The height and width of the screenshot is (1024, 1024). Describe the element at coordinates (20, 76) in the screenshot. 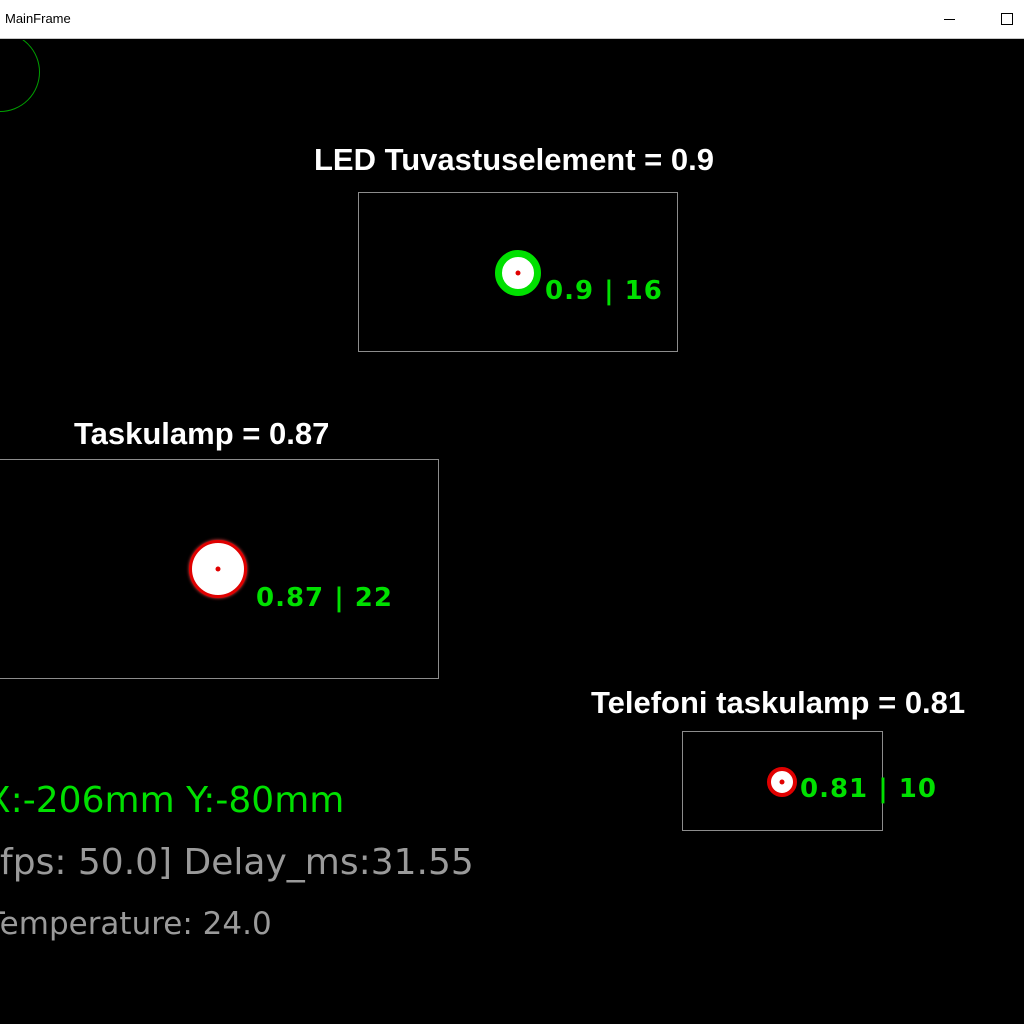

I see `tracking-circle` at that location.